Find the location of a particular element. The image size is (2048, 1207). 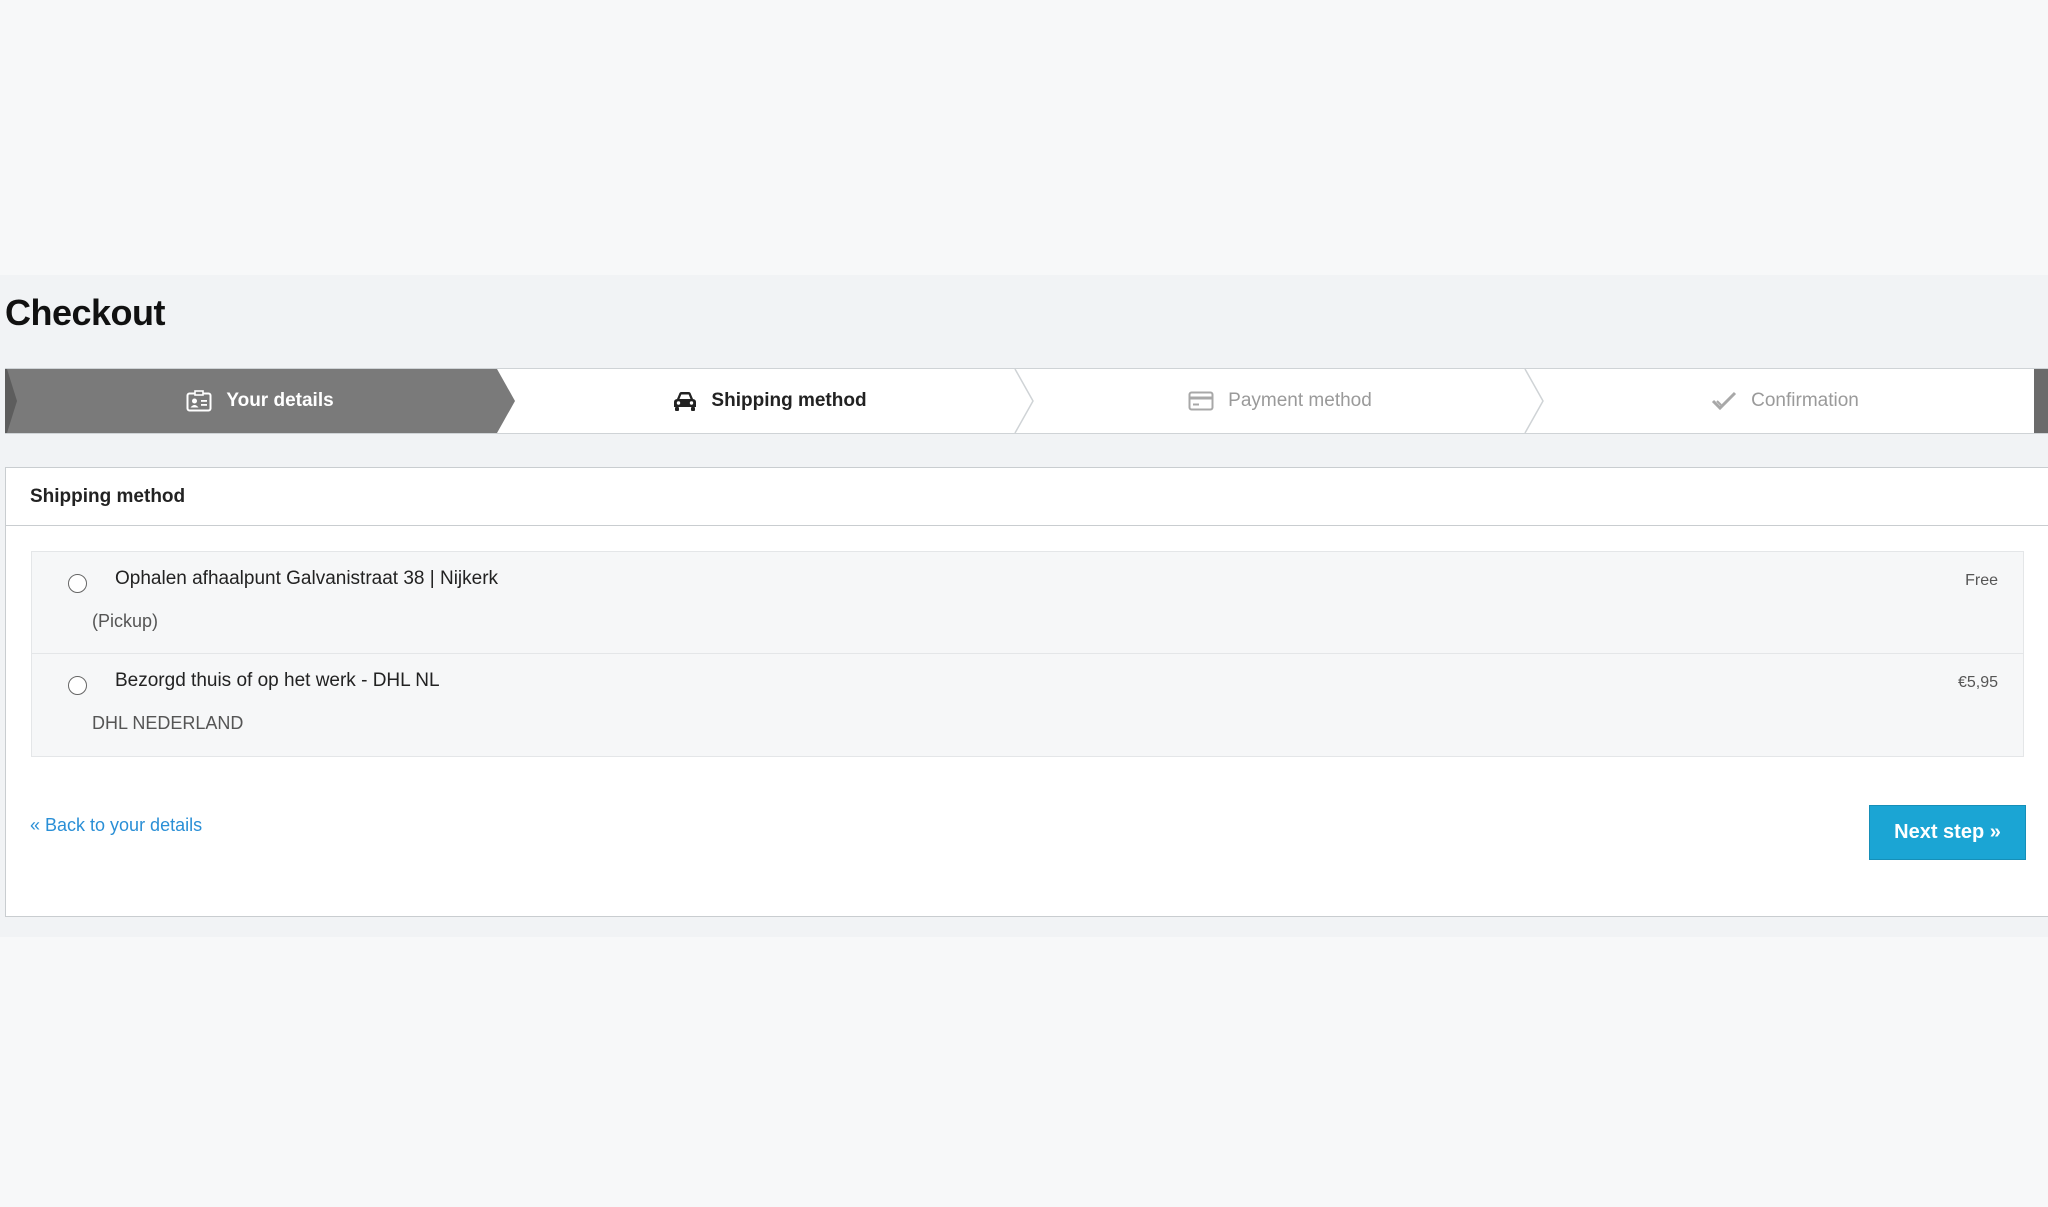

option-price: €5,95 is located at coordinates (1977, 682).